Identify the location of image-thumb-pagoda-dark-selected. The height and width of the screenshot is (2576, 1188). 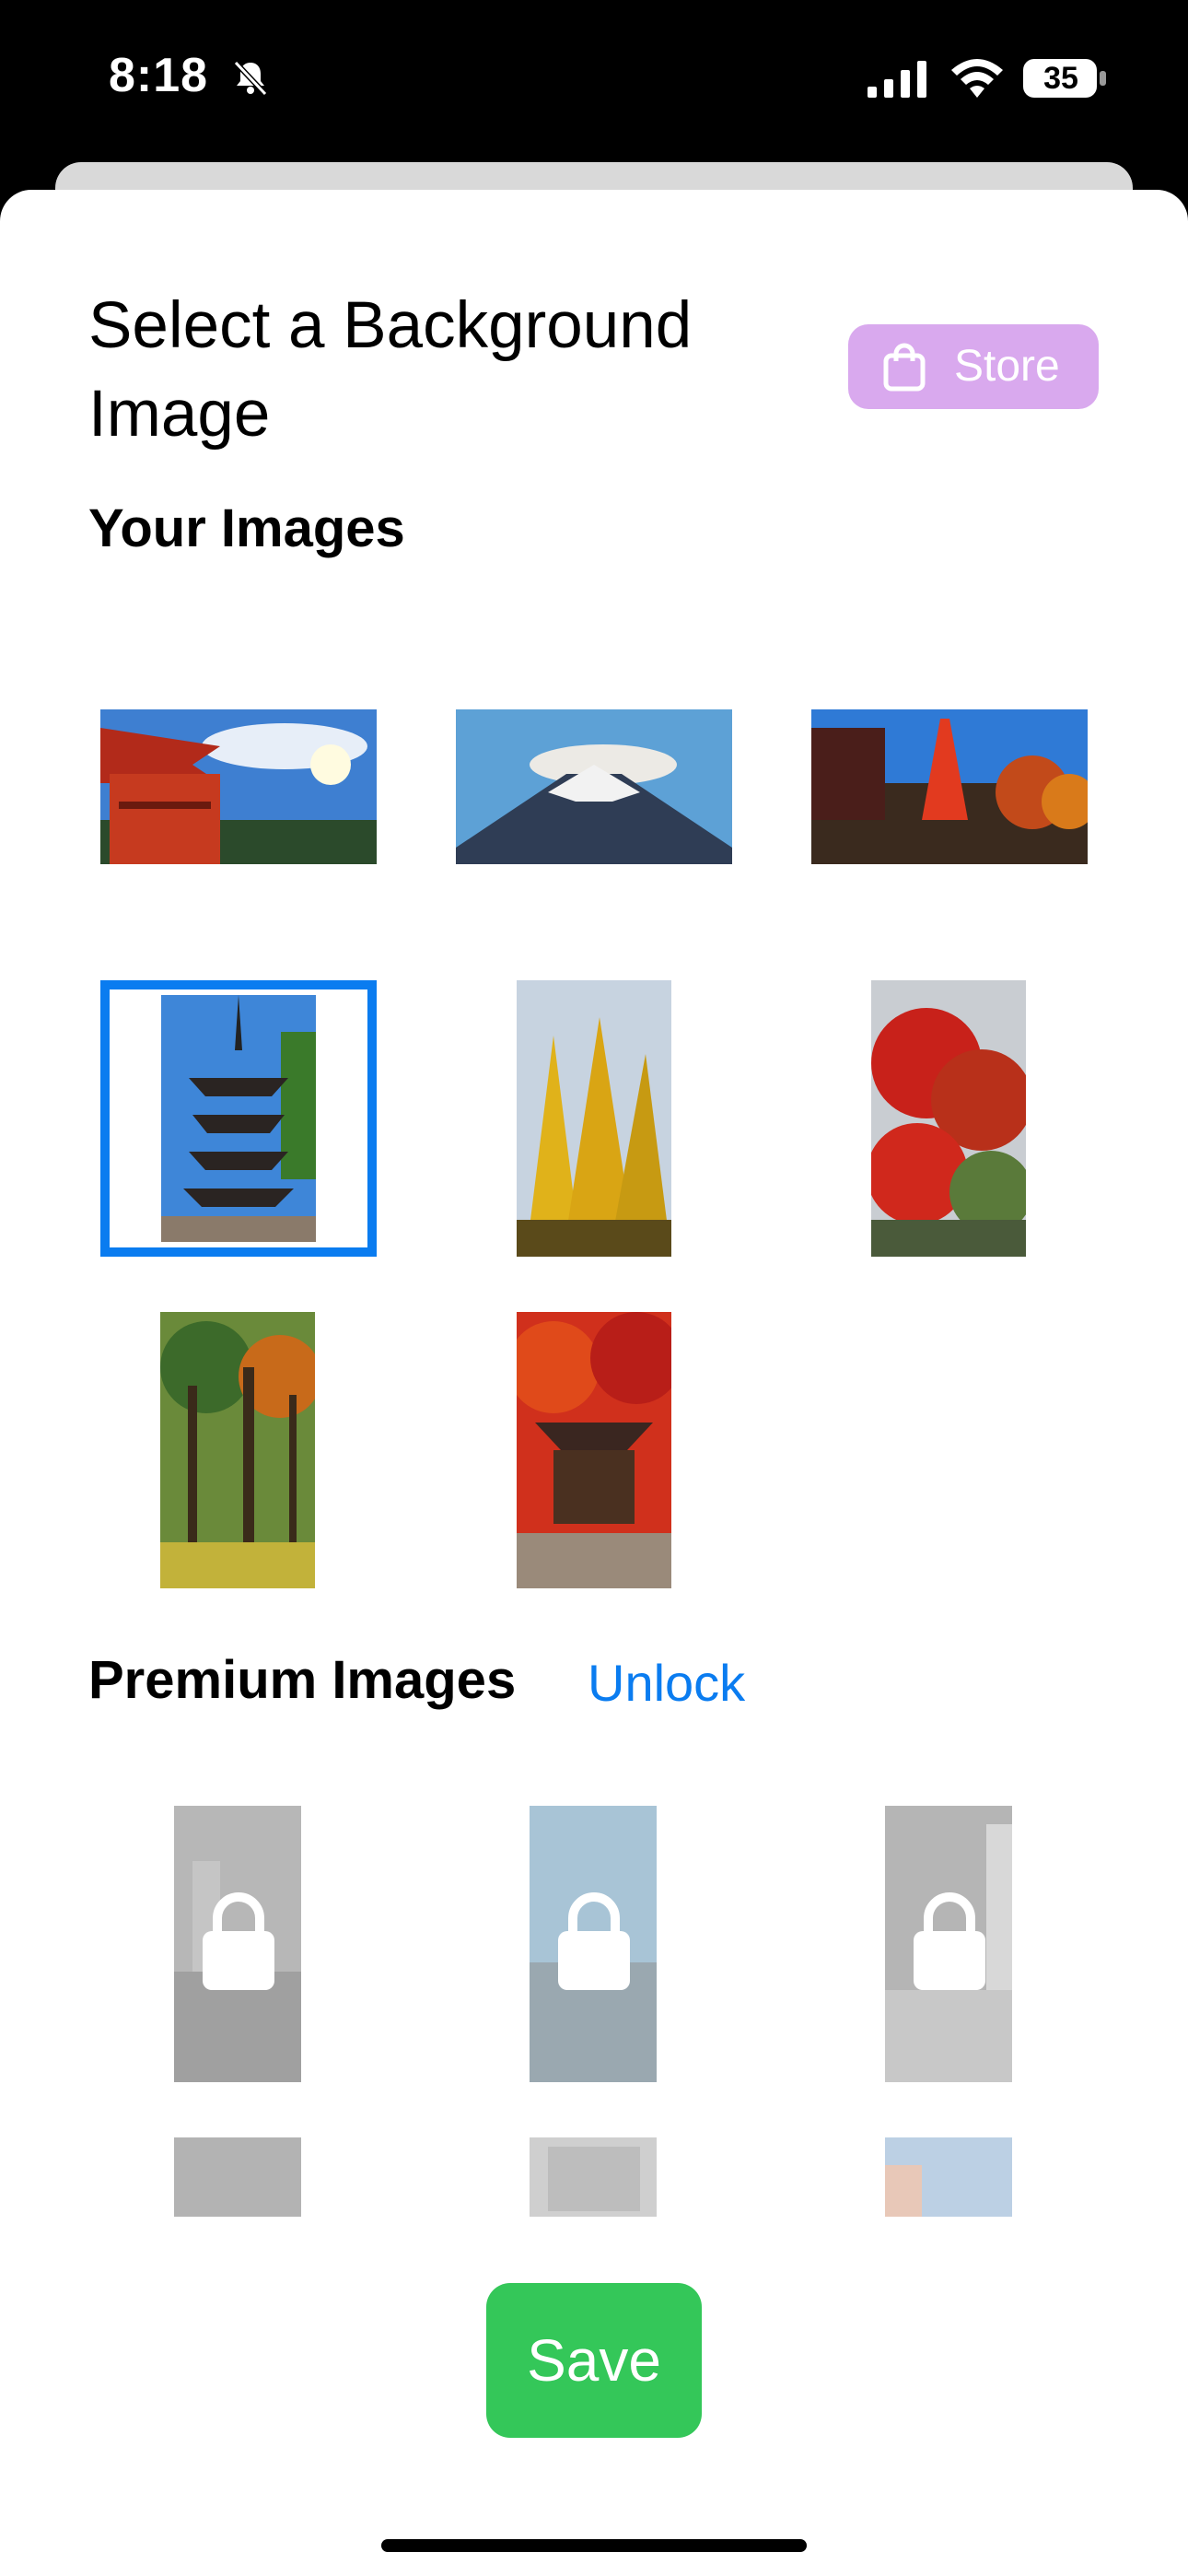
(239, 1118).